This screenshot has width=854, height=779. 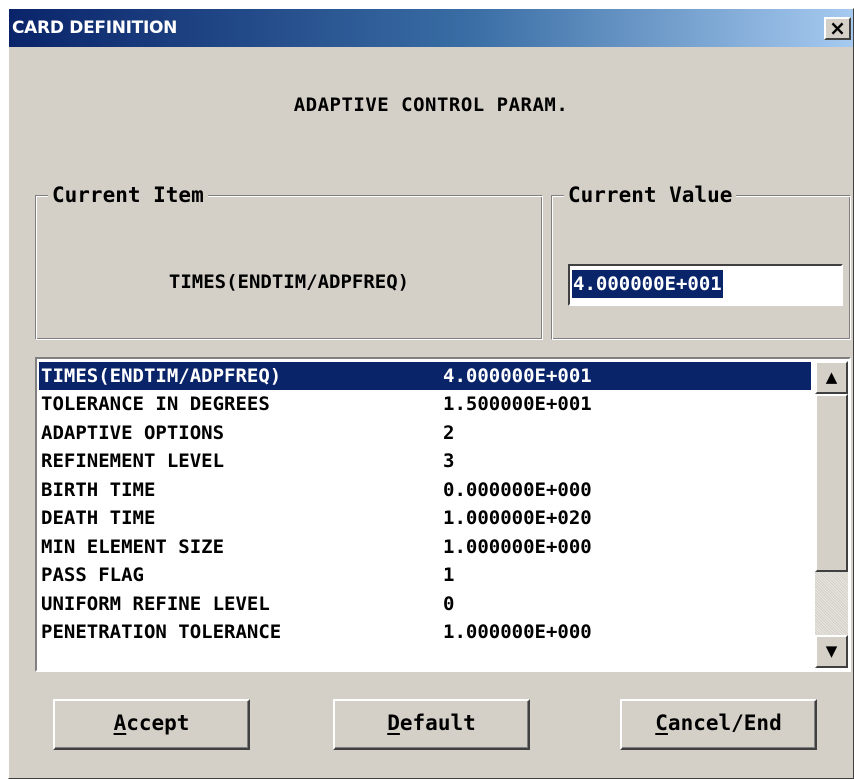 I want to click on list-item: MIN ELEMENT SIZE 1.000000E+000, so click(x=425, y=547).